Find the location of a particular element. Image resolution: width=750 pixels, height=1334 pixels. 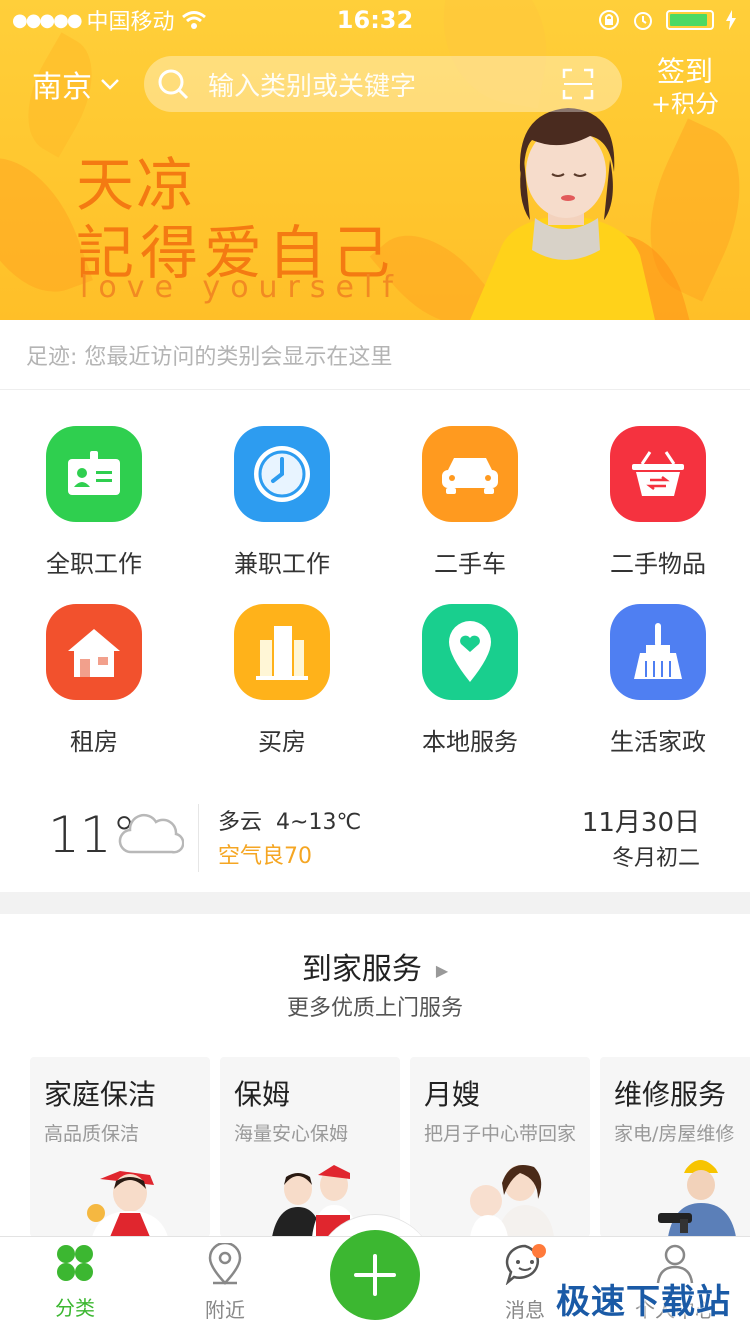

section-gap is located at coordinates (375, 903).